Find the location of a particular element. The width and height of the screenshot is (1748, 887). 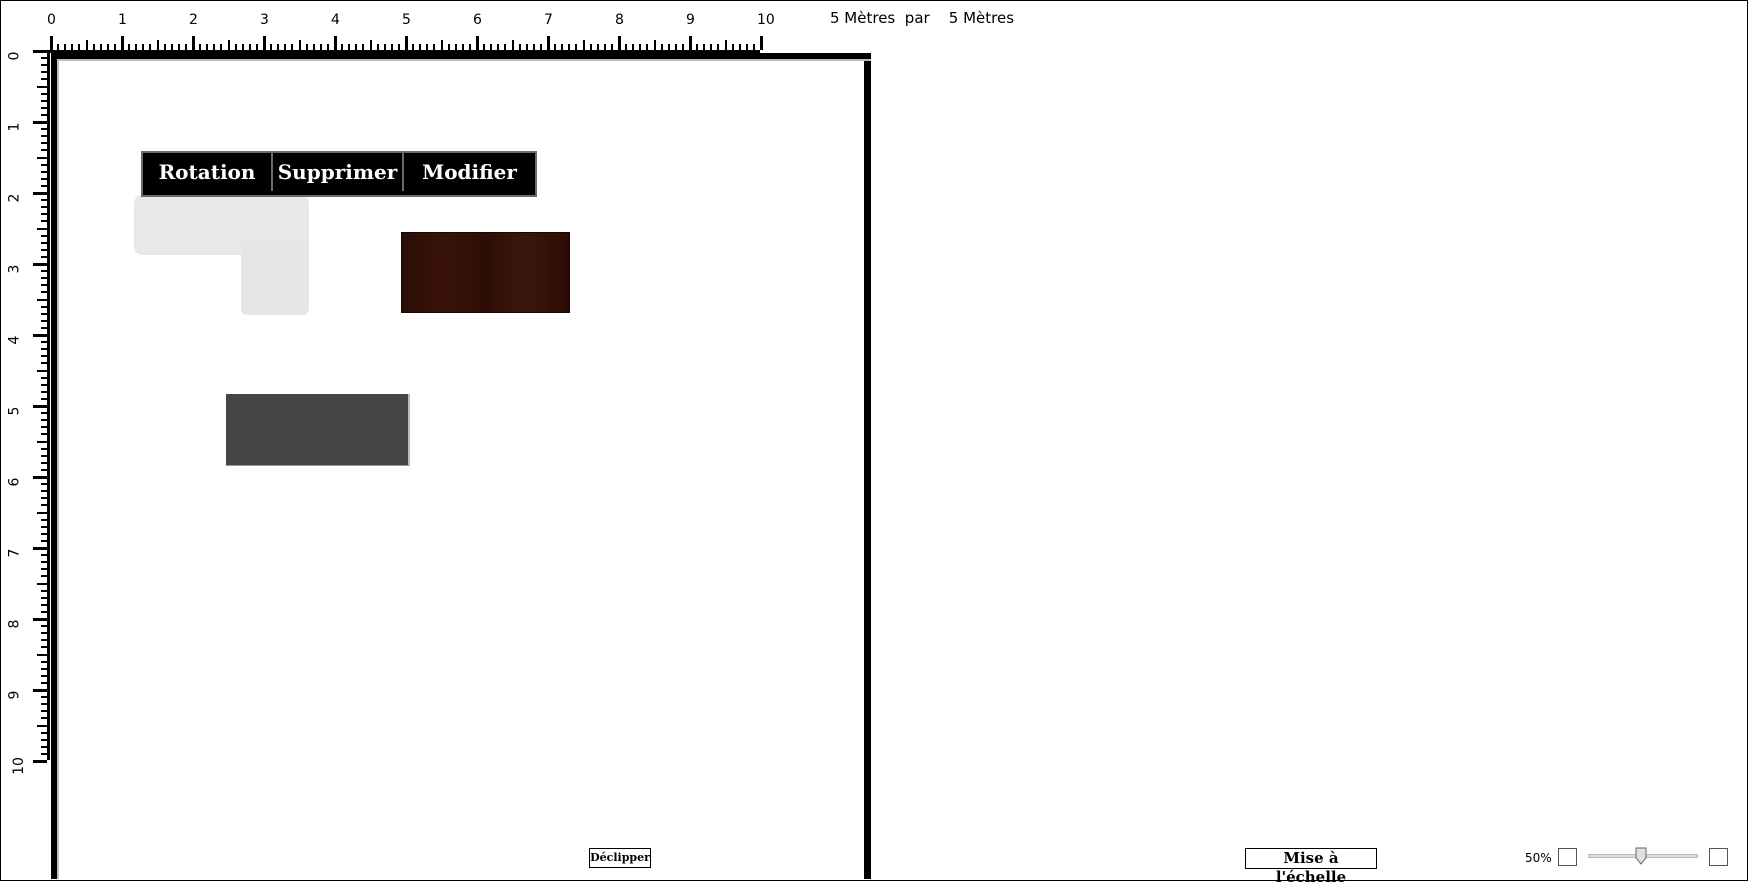

left-ruler-label: 8 is located at coordinates (14, 624).